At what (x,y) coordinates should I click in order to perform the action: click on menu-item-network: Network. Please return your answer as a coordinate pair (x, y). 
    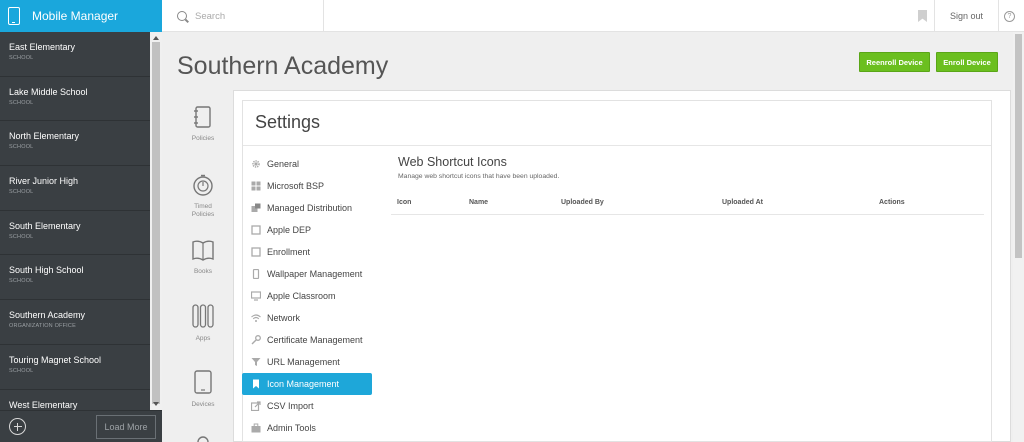
    Looking at the image, I should click on (308, 318).